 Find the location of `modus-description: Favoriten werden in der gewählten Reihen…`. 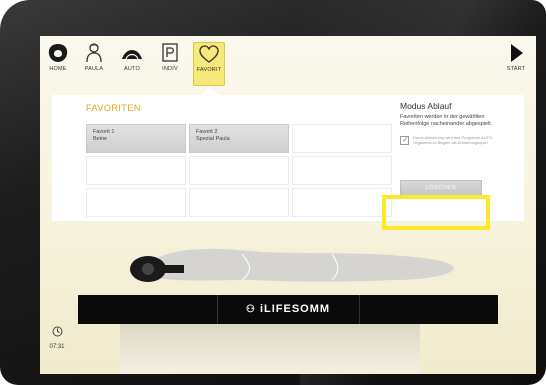

modus-description: Favoriten werden in der gewählten Reihen… is located at coordinates (446, 120).